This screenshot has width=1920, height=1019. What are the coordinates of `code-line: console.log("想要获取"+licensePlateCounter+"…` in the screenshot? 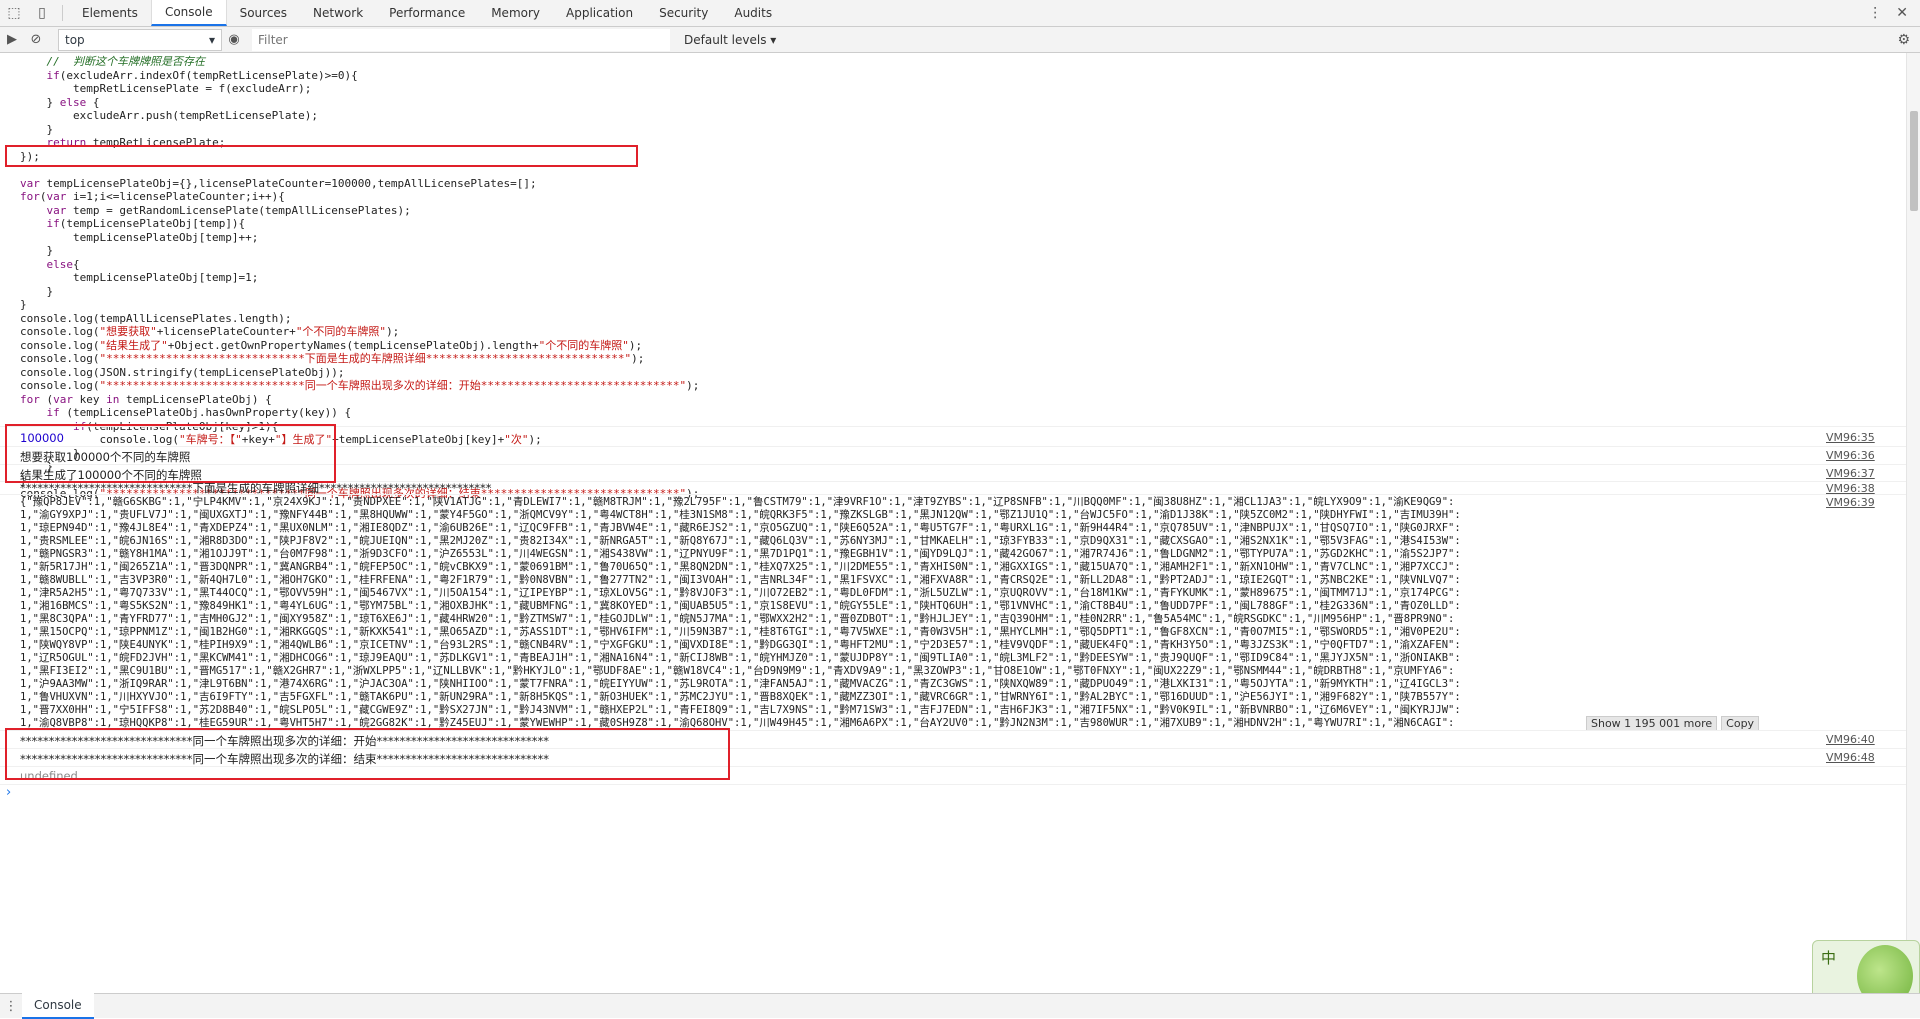 It's located at (210, 331).